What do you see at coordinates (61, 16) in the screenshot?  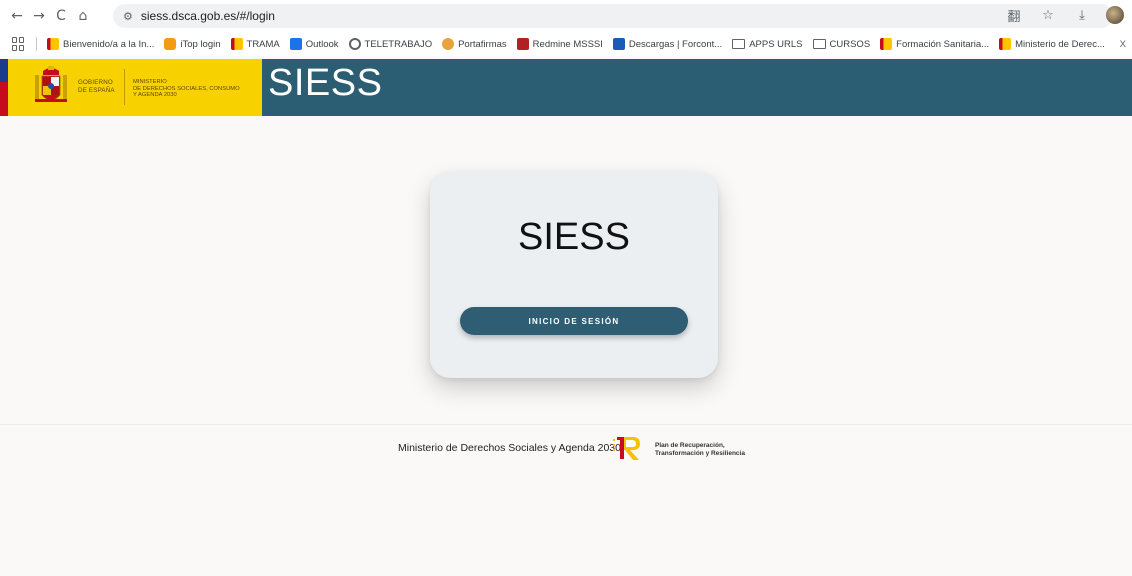 I see `reload-icon: C` at bounding box center [61, 16].